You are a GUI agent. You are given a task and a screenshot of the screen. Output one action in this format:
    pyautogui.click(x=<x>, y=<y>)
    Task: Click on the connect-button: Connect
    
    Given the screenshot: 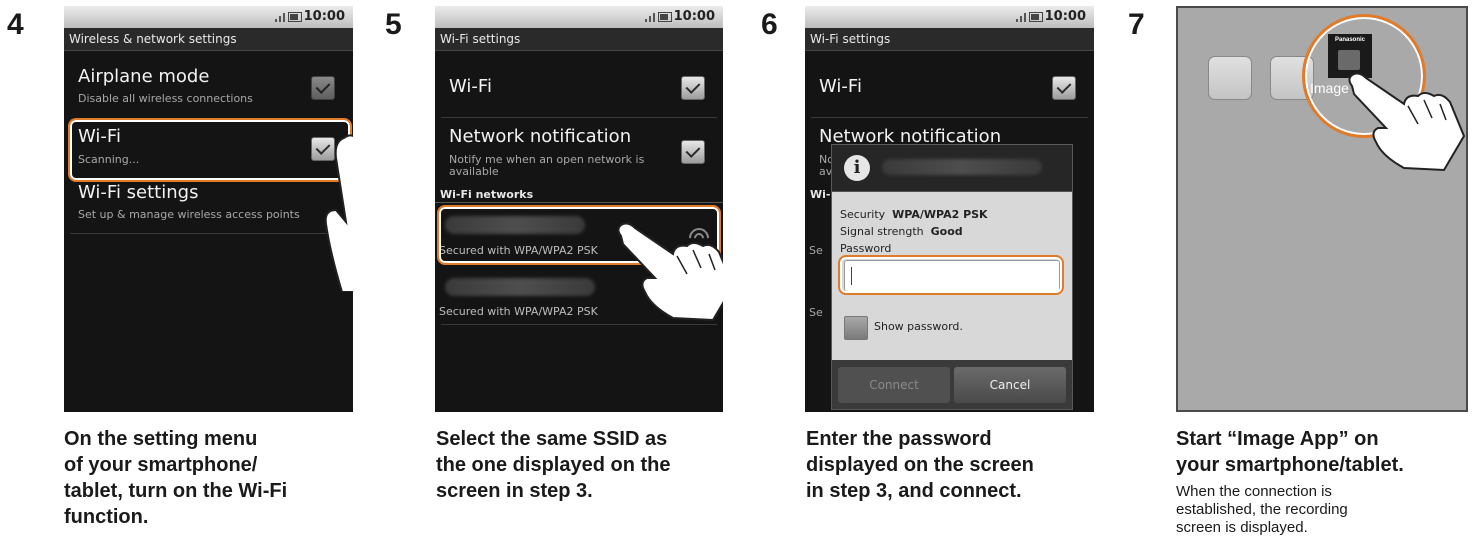 What is the action you would take?
    pyautogui.click(x=894, y=385)
    